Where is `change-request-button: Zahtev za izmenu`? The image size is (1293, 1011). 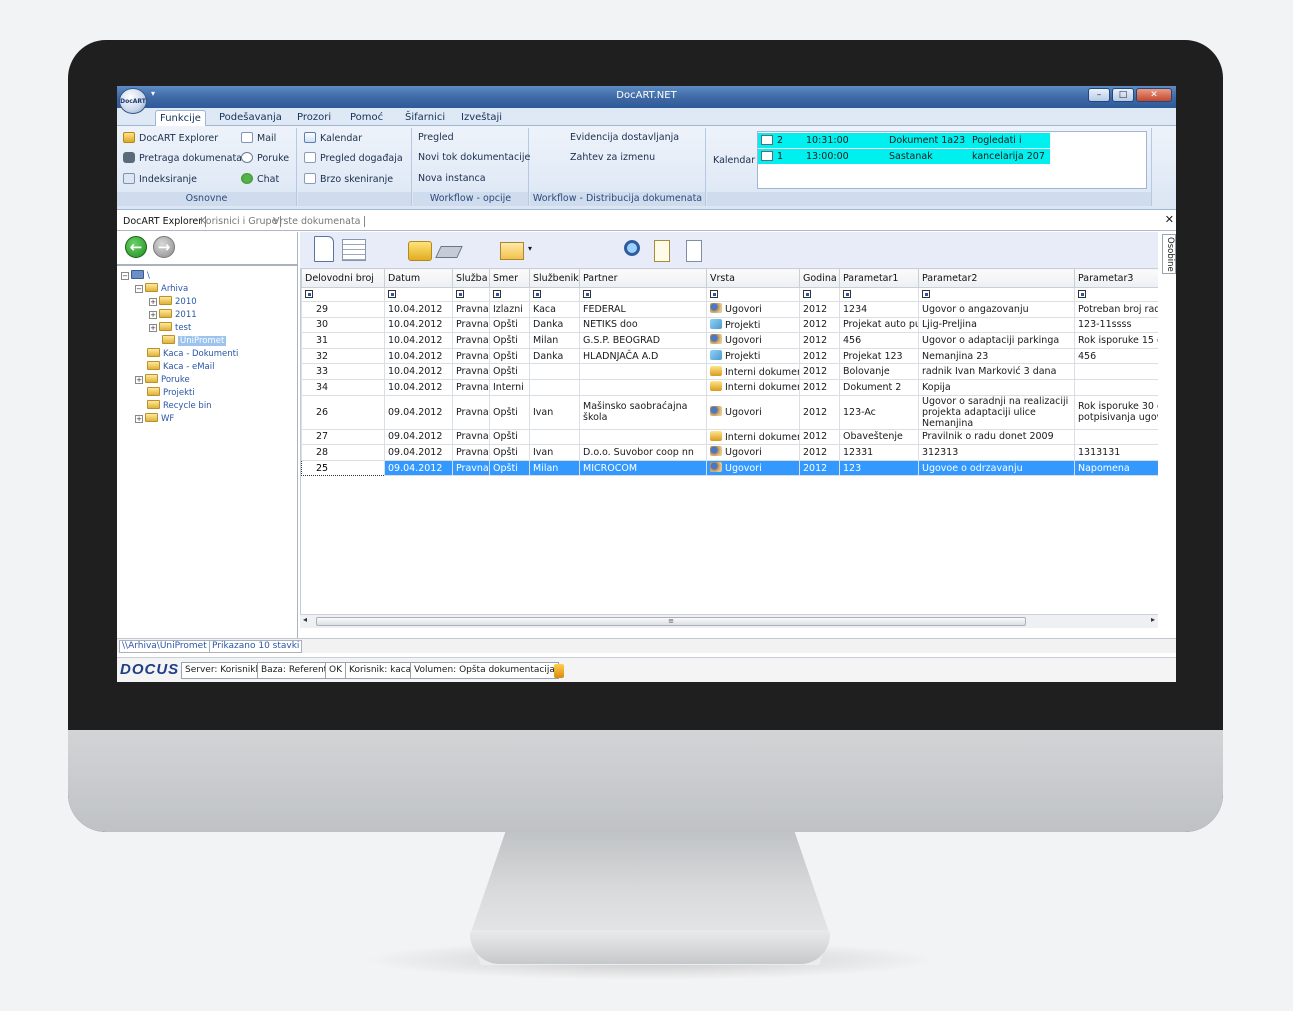
change-request-button: Zahtev za izmenu is located at coordinates (612, 157).